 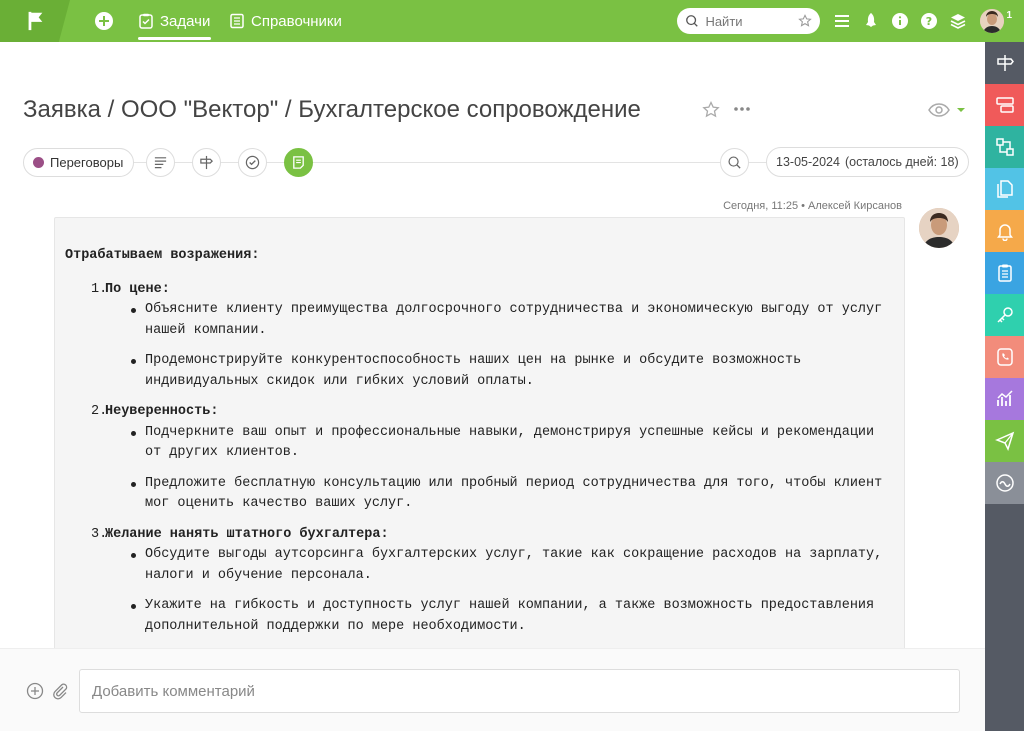 I want to click on flag-logo-icon, so click(x=35, y=21).